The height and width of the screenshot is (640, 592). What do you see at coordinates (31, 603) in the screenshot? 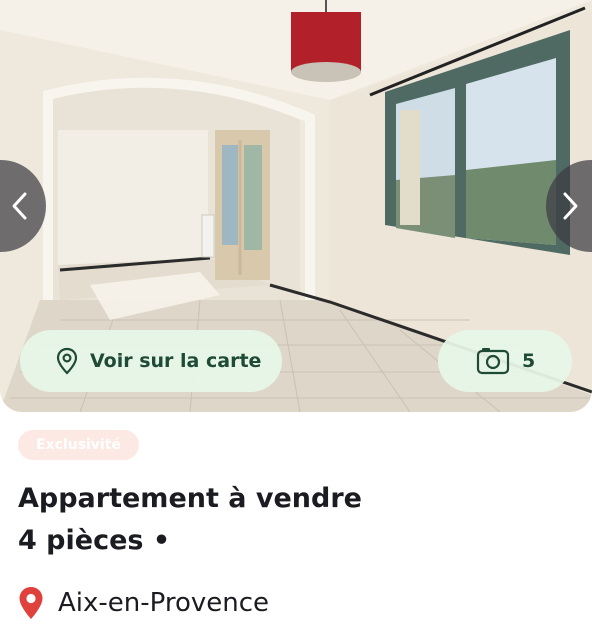
I see `location-pin-icon` at bounding box center [31, 603].